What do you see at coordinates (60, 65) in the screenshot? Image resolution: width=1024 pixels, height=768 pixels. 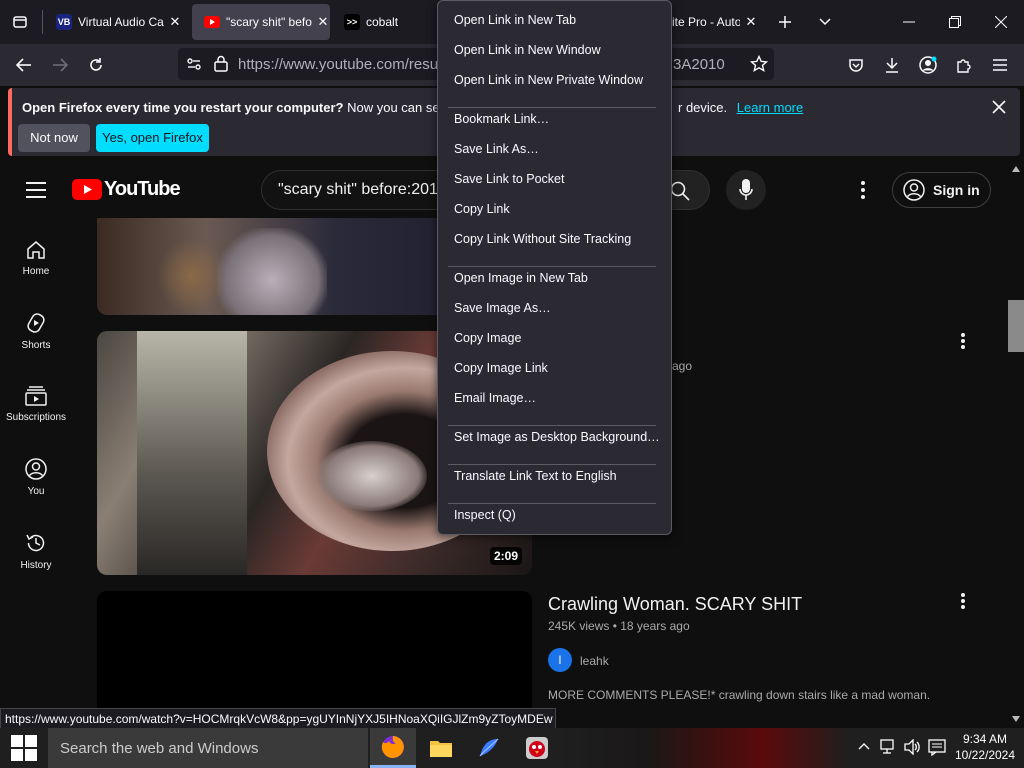 I see `forward-button` at bounding box center [60, 65].